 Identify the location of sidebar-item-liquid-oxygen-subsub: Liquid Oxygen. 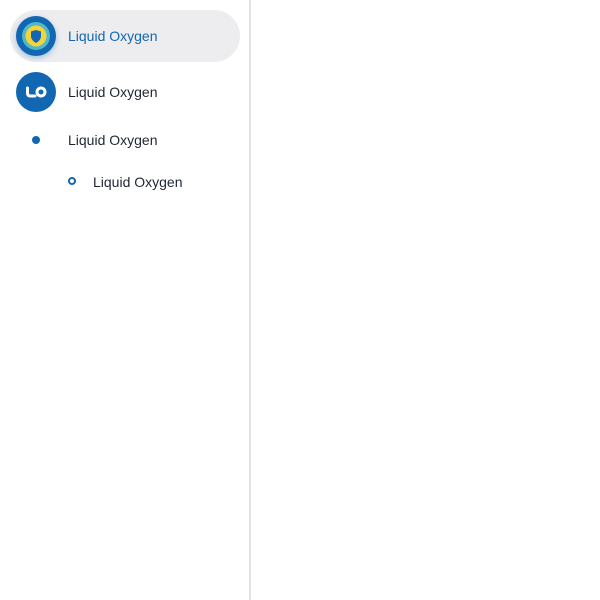
(125, 182).